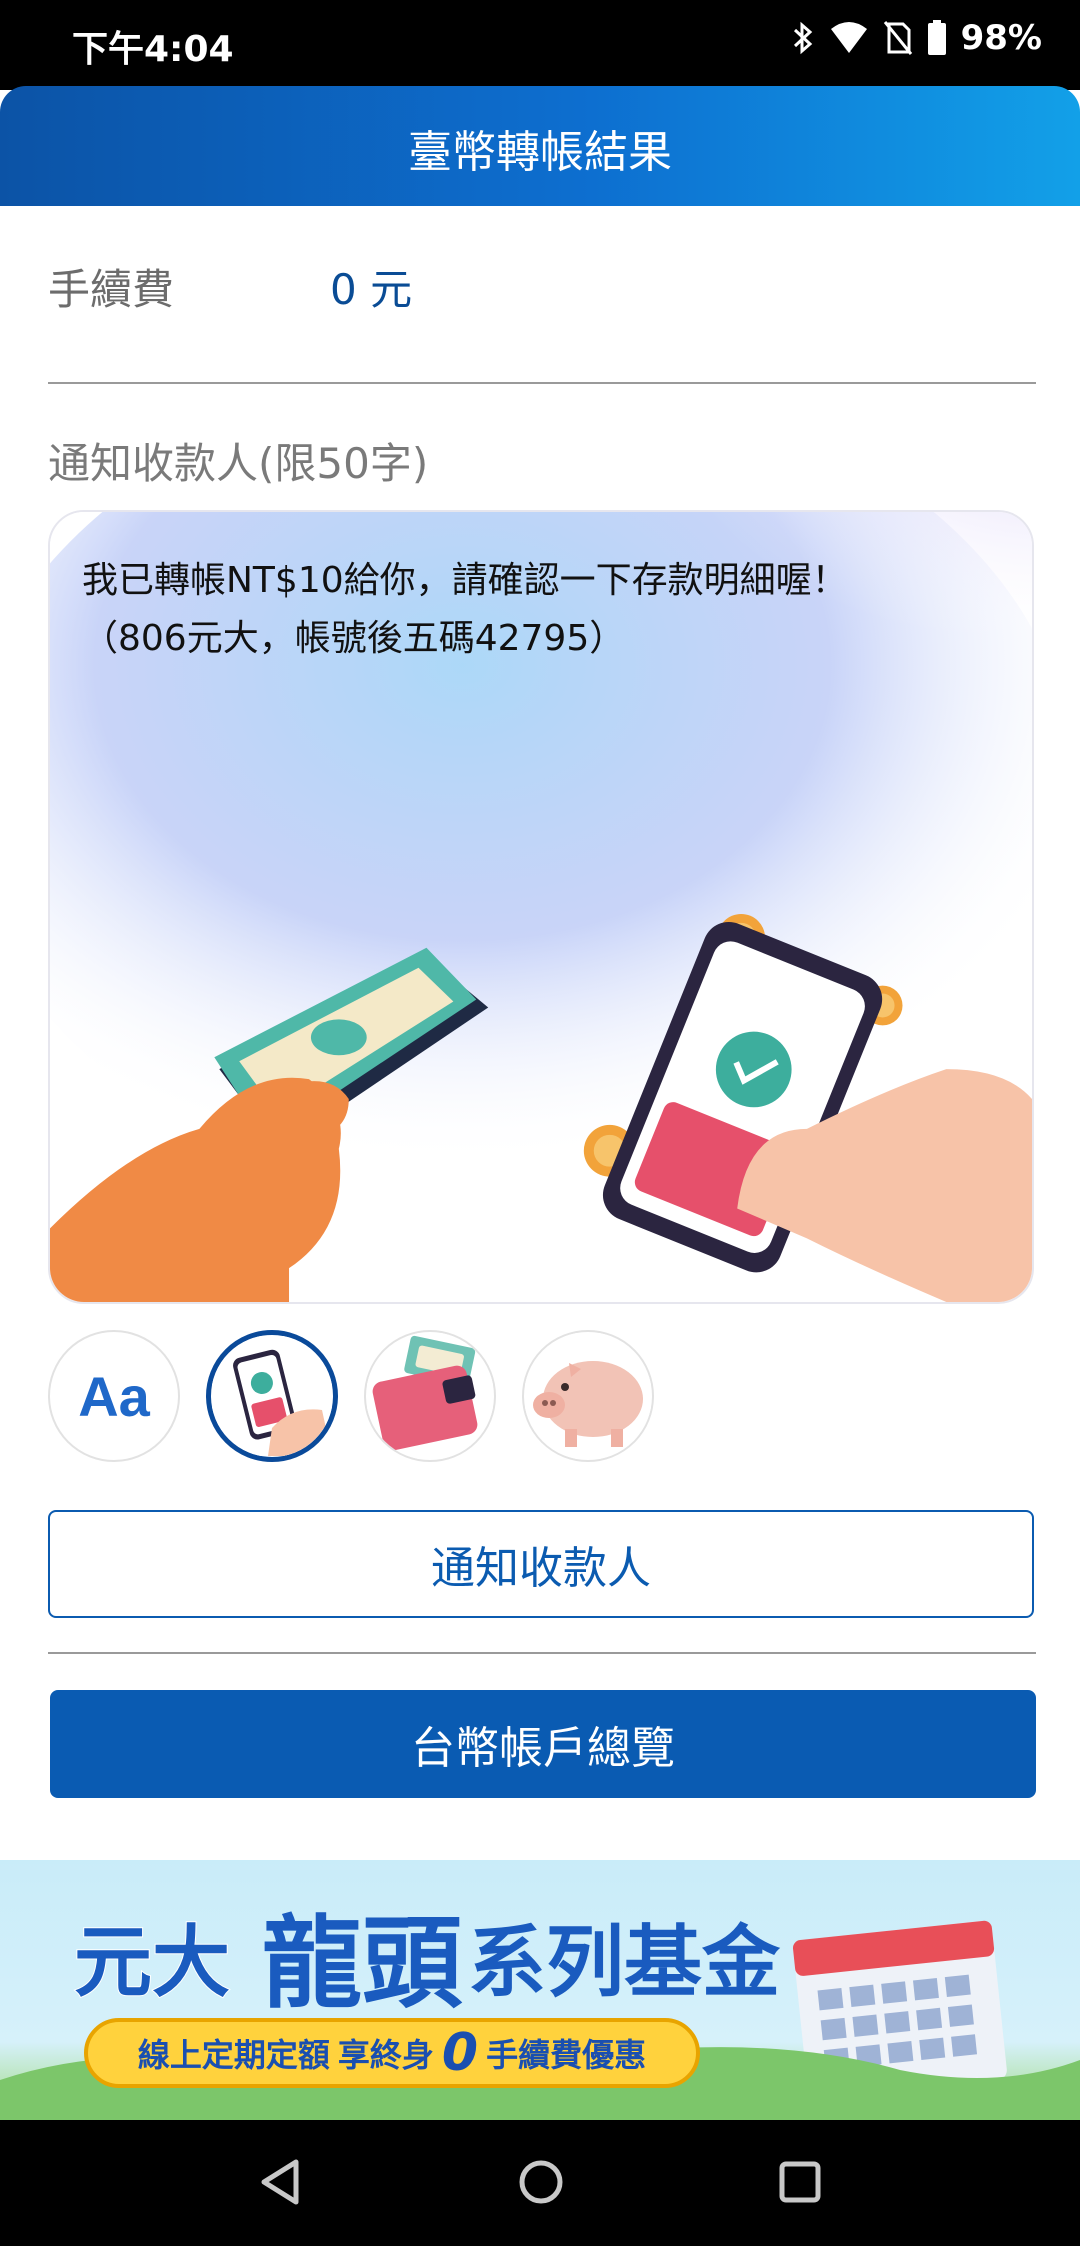 The image size is (1080, 2246). I want to click on banner-title-part2: 龍頭, so click(362, 1963).